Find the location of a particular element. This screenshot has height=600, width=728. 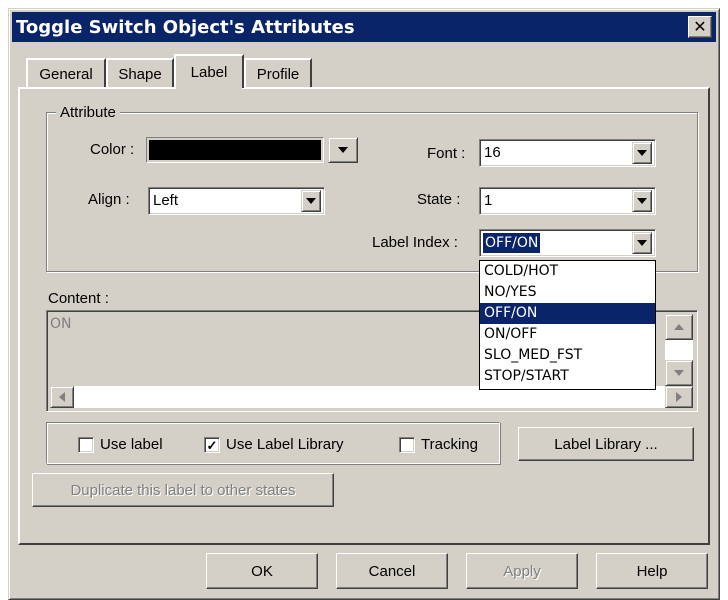

font-value: 16 is located at coordinates (492, 152).